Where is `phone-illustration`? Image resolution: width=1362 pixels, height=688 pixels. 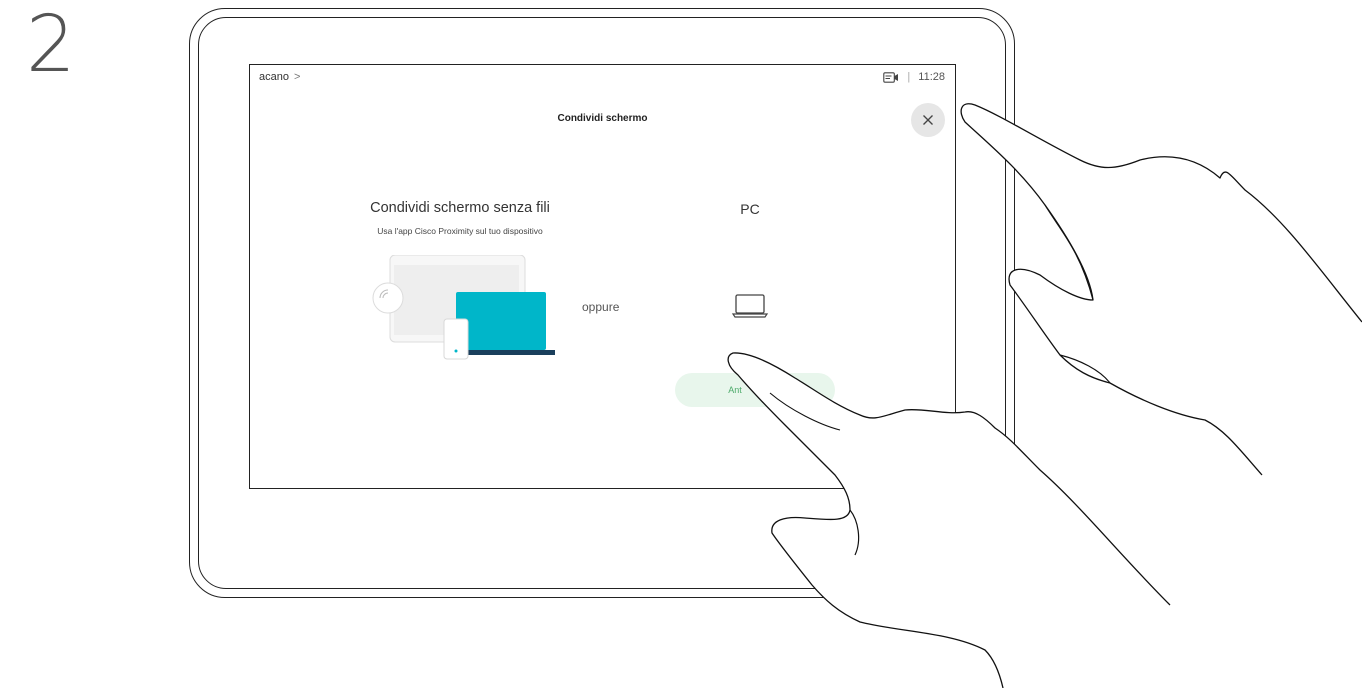
phone-illustration is located at coordinates (456, 339).